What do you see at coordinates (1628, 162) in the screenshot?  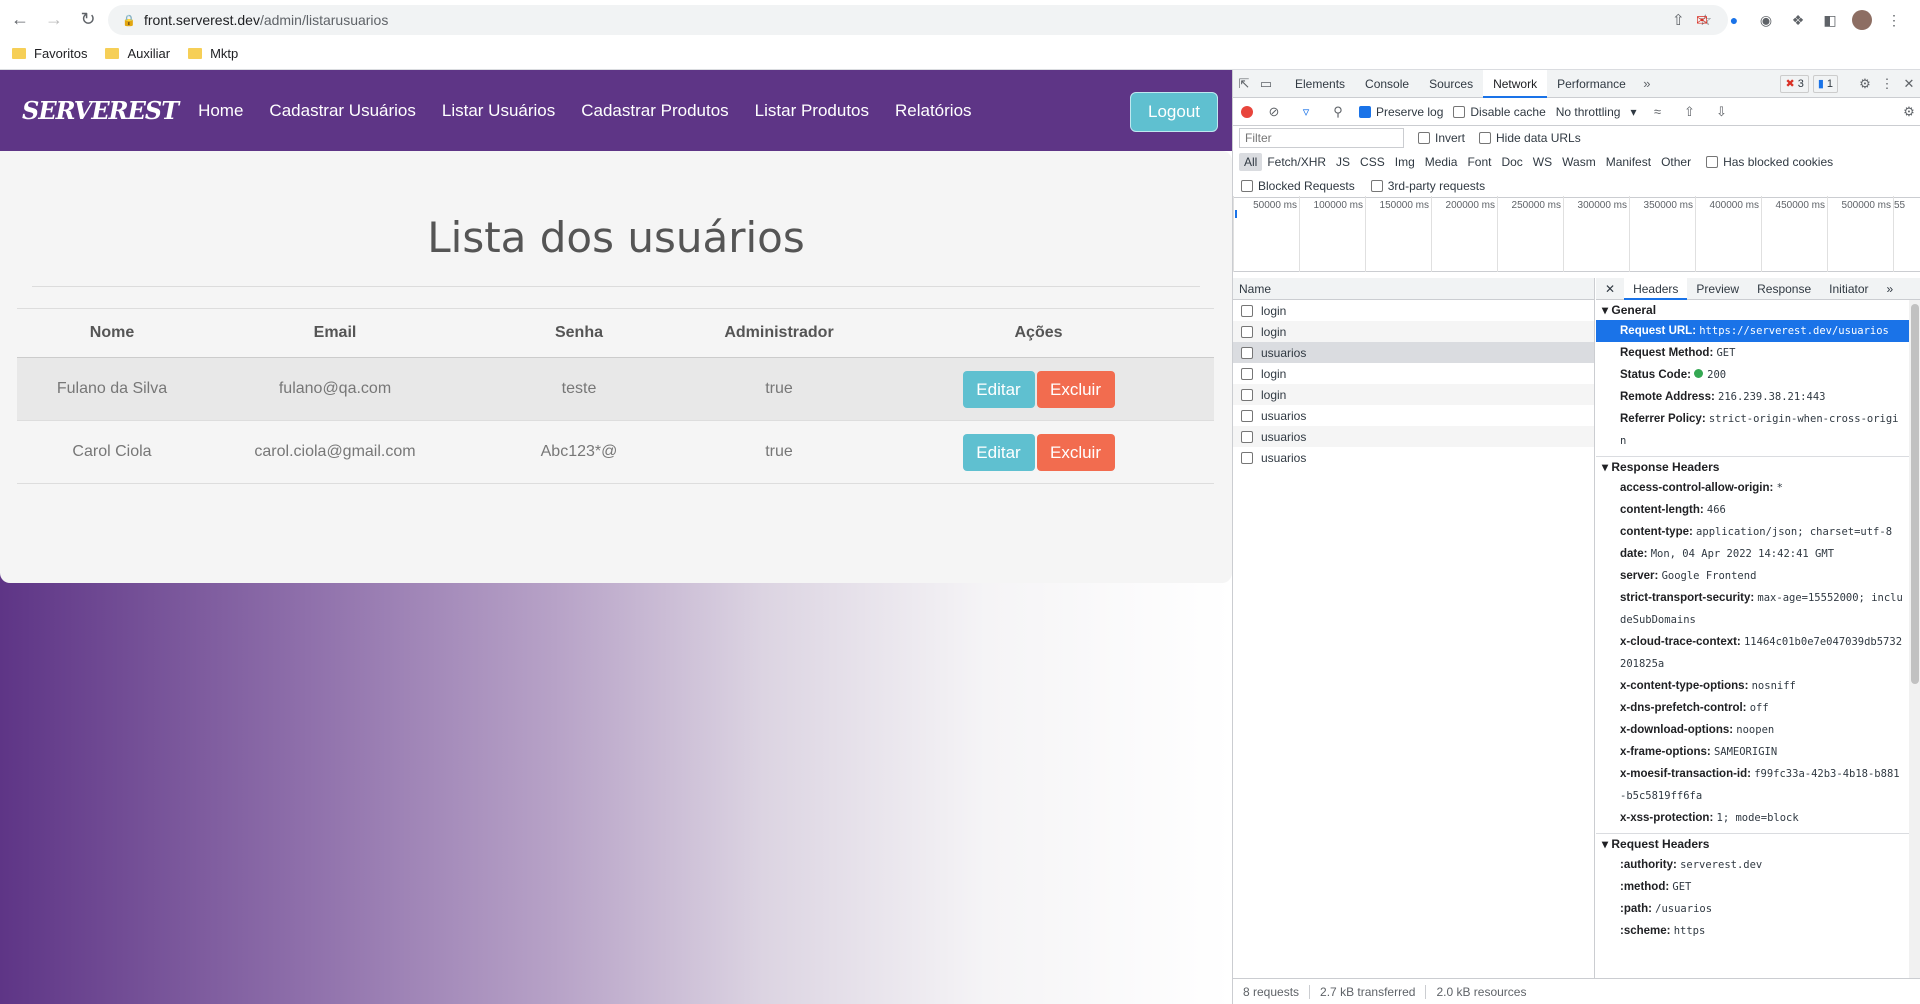 I see `type-manifest: Manifest` at bounding box center [1628, 162].